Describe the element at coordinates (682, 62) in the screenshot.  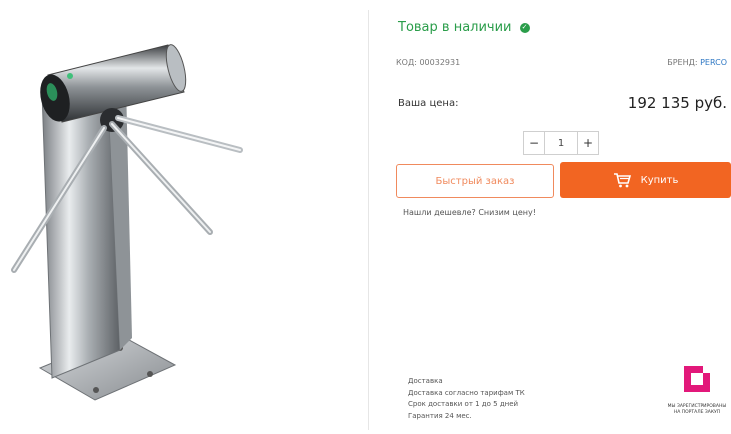
I see `brand-label: БРЕНД:` at that location.